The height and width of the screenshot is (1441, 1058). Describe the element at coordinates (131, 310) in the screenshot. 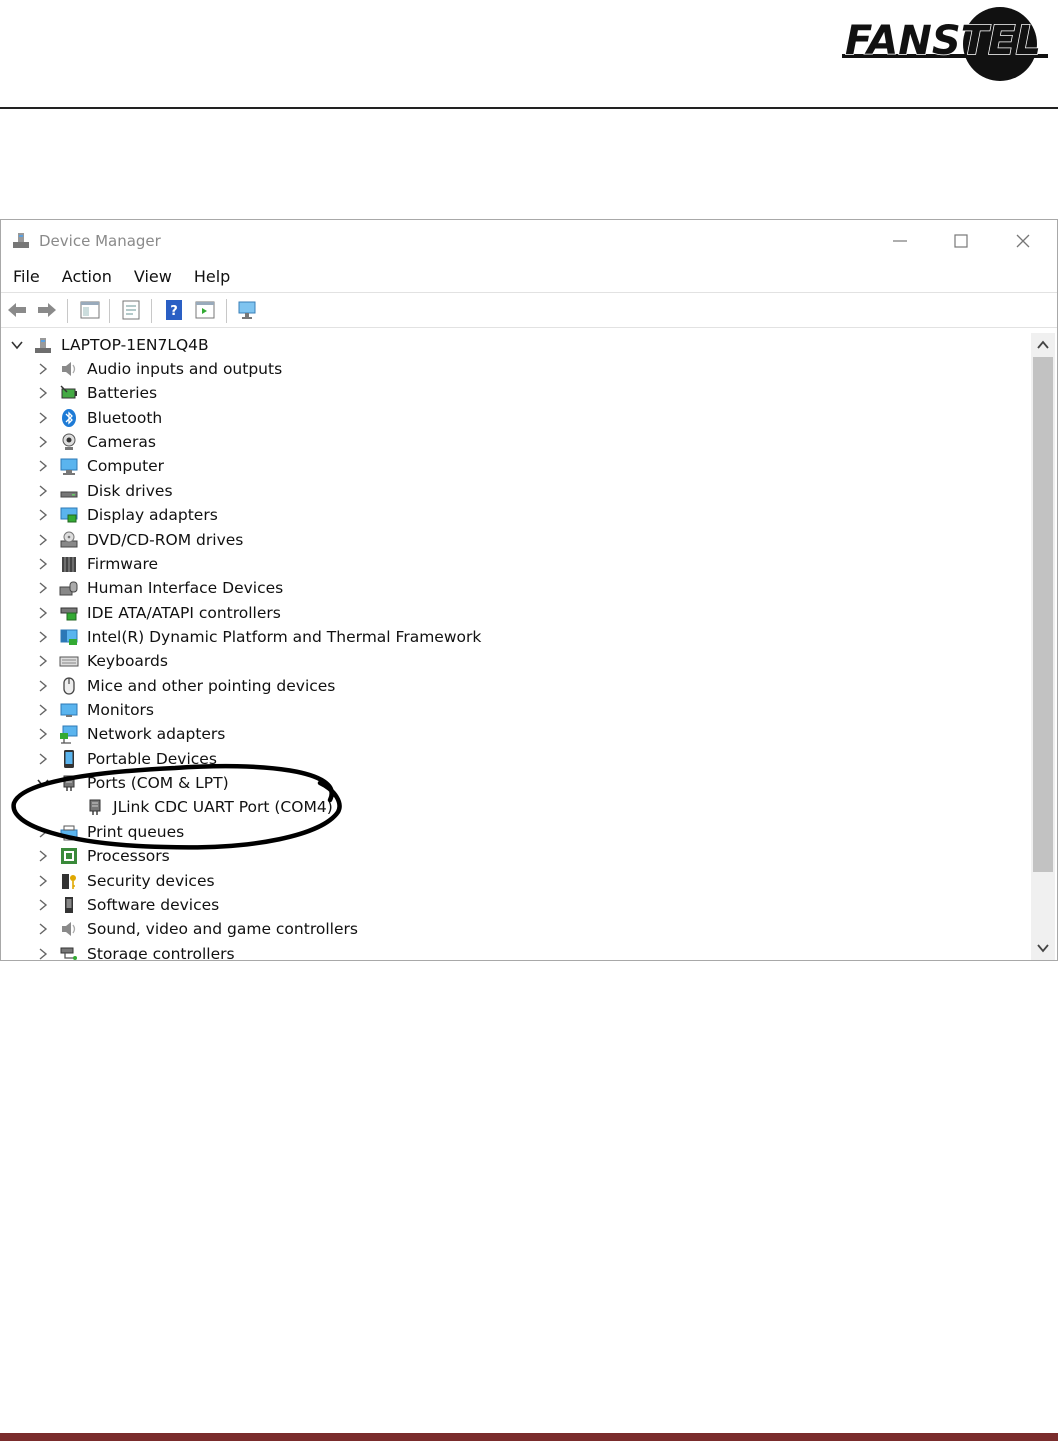

I see `properties-icon` at that location.